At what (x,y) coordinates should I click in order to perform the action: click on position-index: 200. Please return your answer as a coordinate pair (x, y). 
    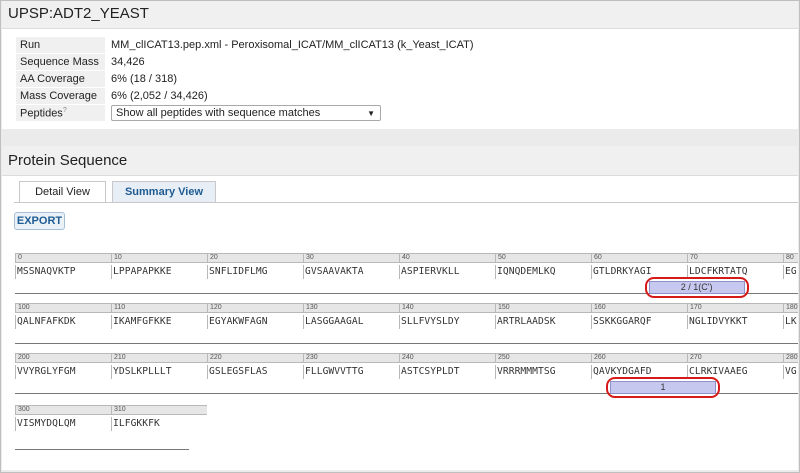
    Looking at the image, I should click on (63, 358).